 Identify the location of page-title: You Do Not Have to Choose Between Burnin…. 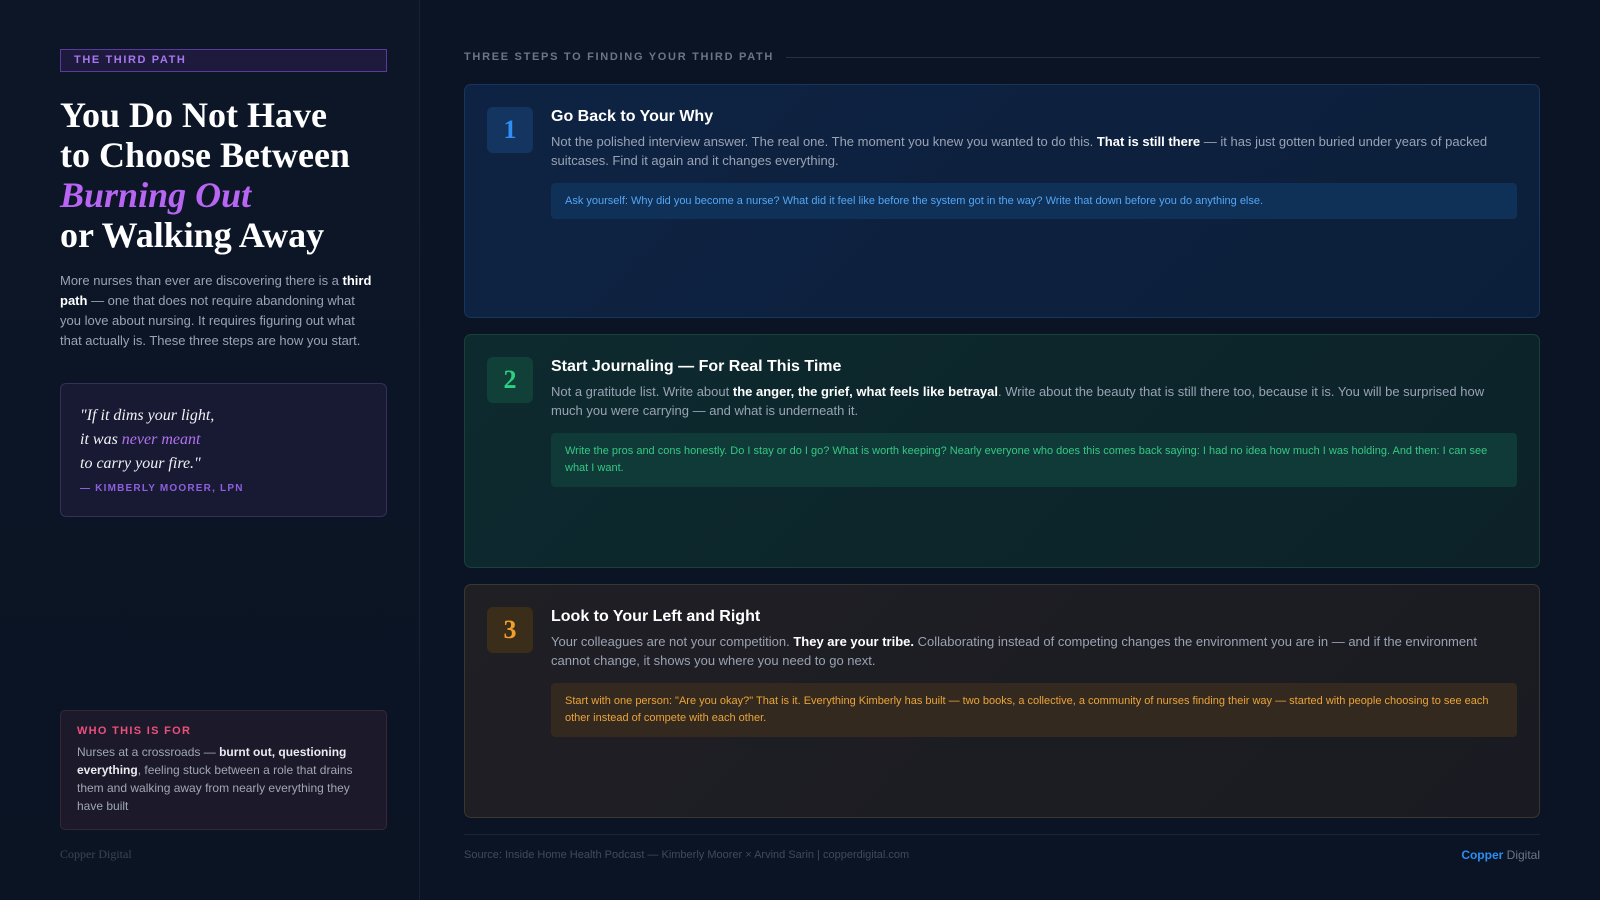
(223, 175).